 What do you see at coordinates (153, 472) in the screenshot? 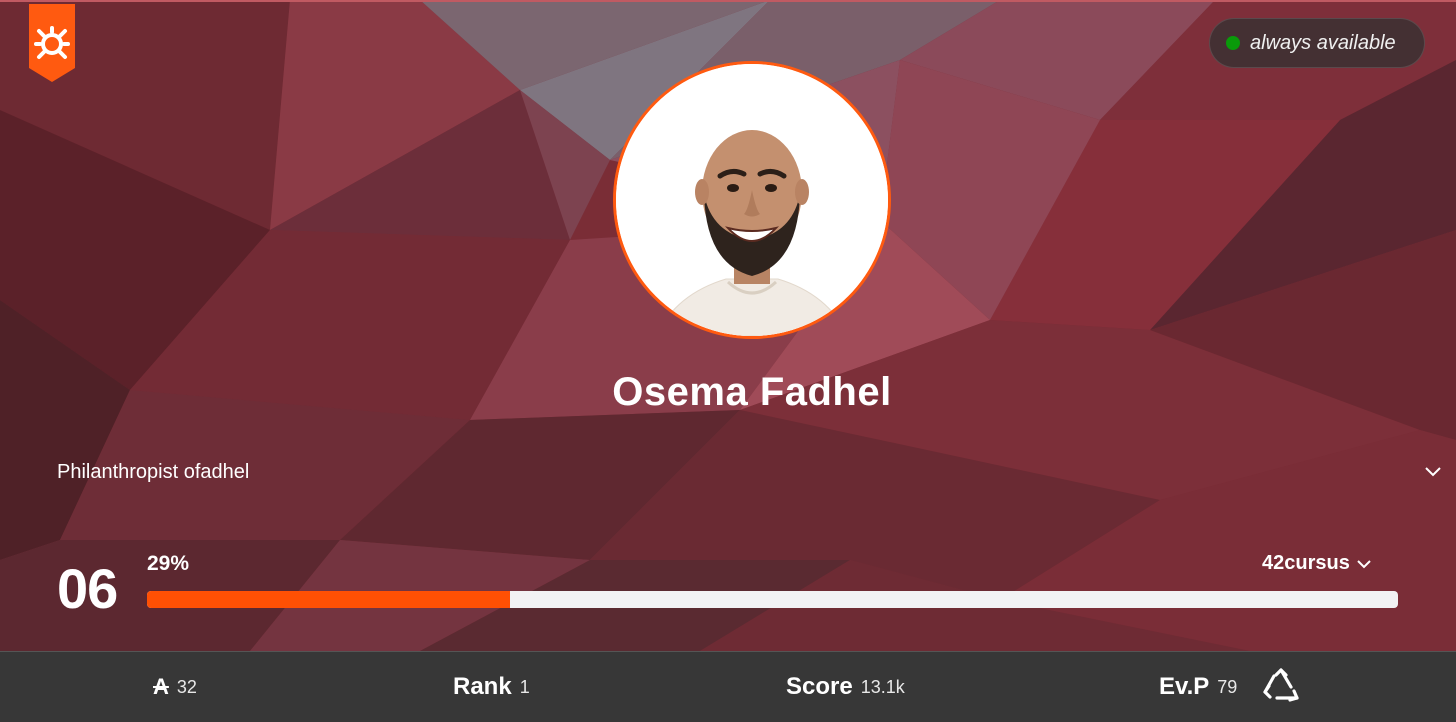
I see `profile-title: Philanthropist ofadhel` at bounding box center [153, 472].